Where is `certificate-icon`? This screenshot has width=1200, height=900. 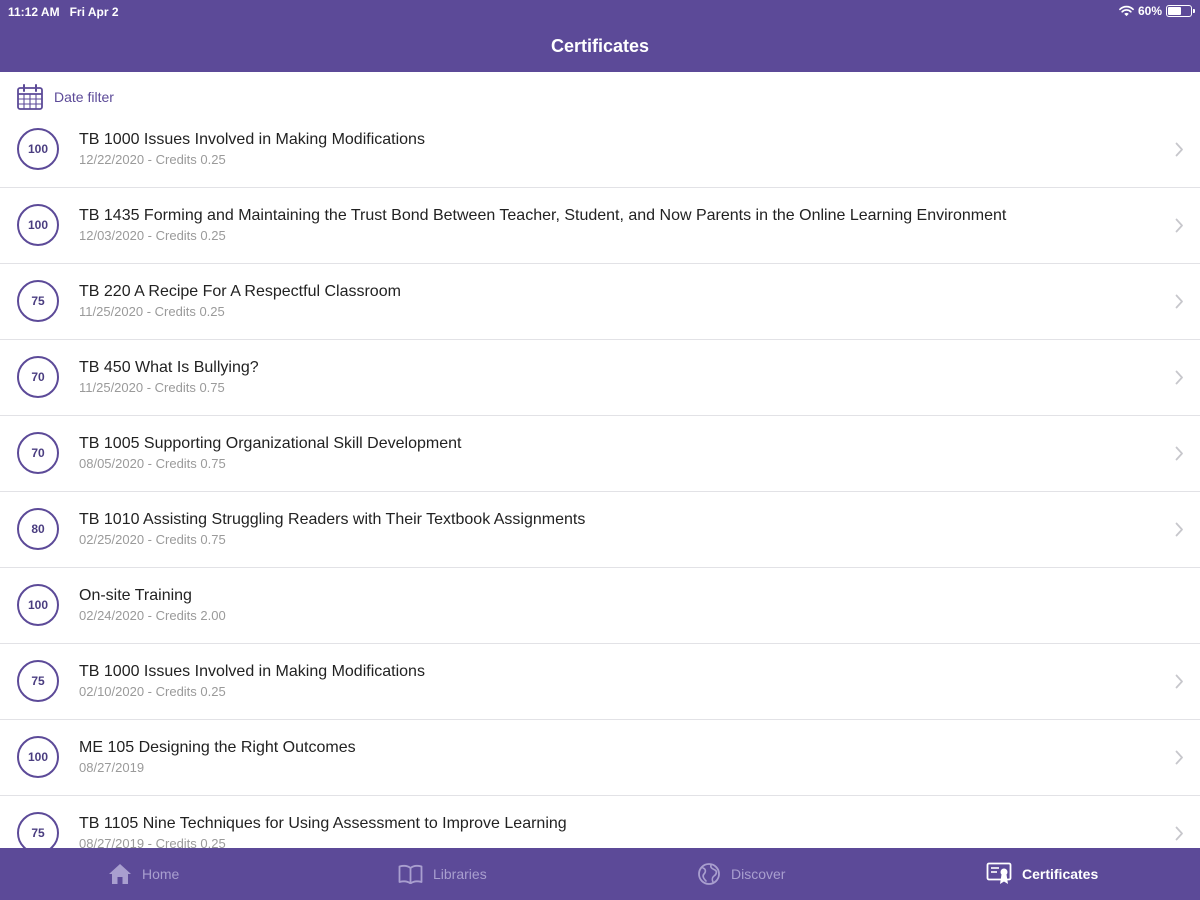 certificate-icon is located at coordinates (999, 873).